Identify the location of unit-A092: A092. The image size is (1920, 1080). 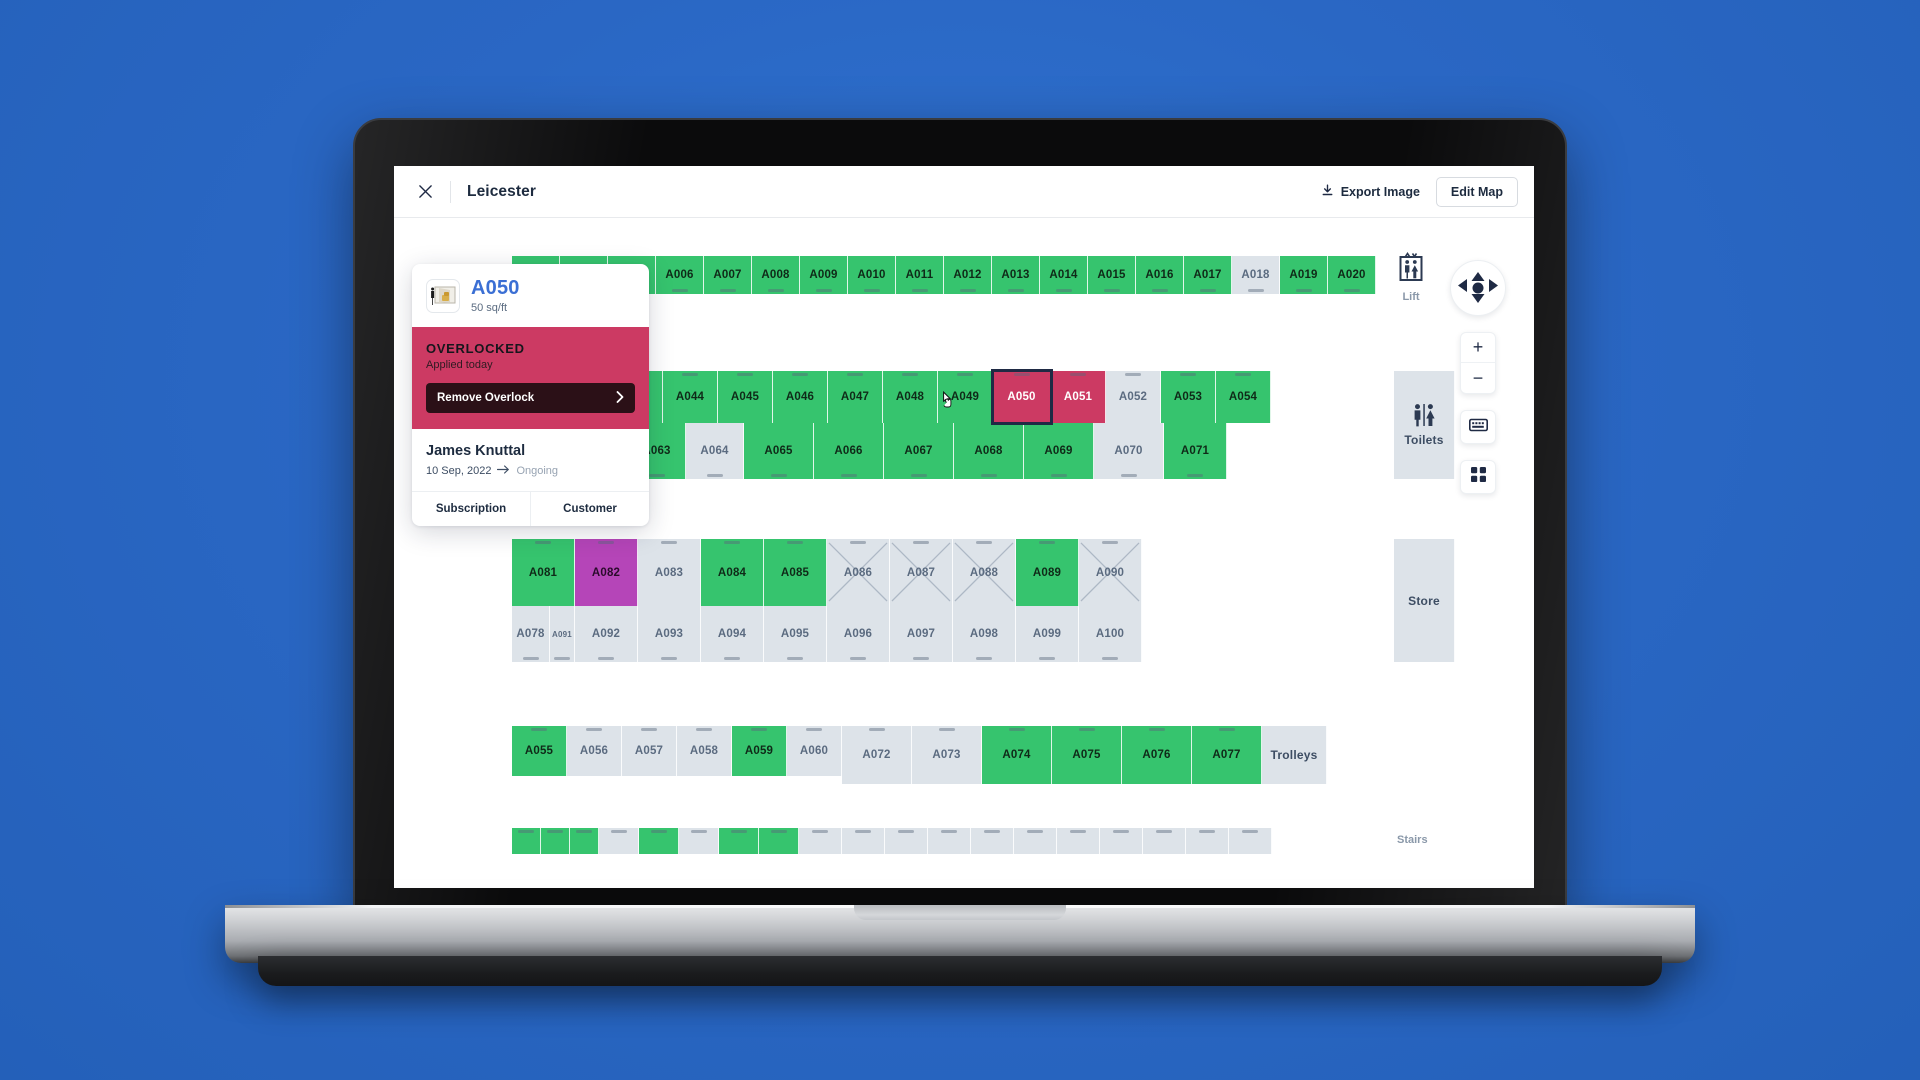
(606, 634).